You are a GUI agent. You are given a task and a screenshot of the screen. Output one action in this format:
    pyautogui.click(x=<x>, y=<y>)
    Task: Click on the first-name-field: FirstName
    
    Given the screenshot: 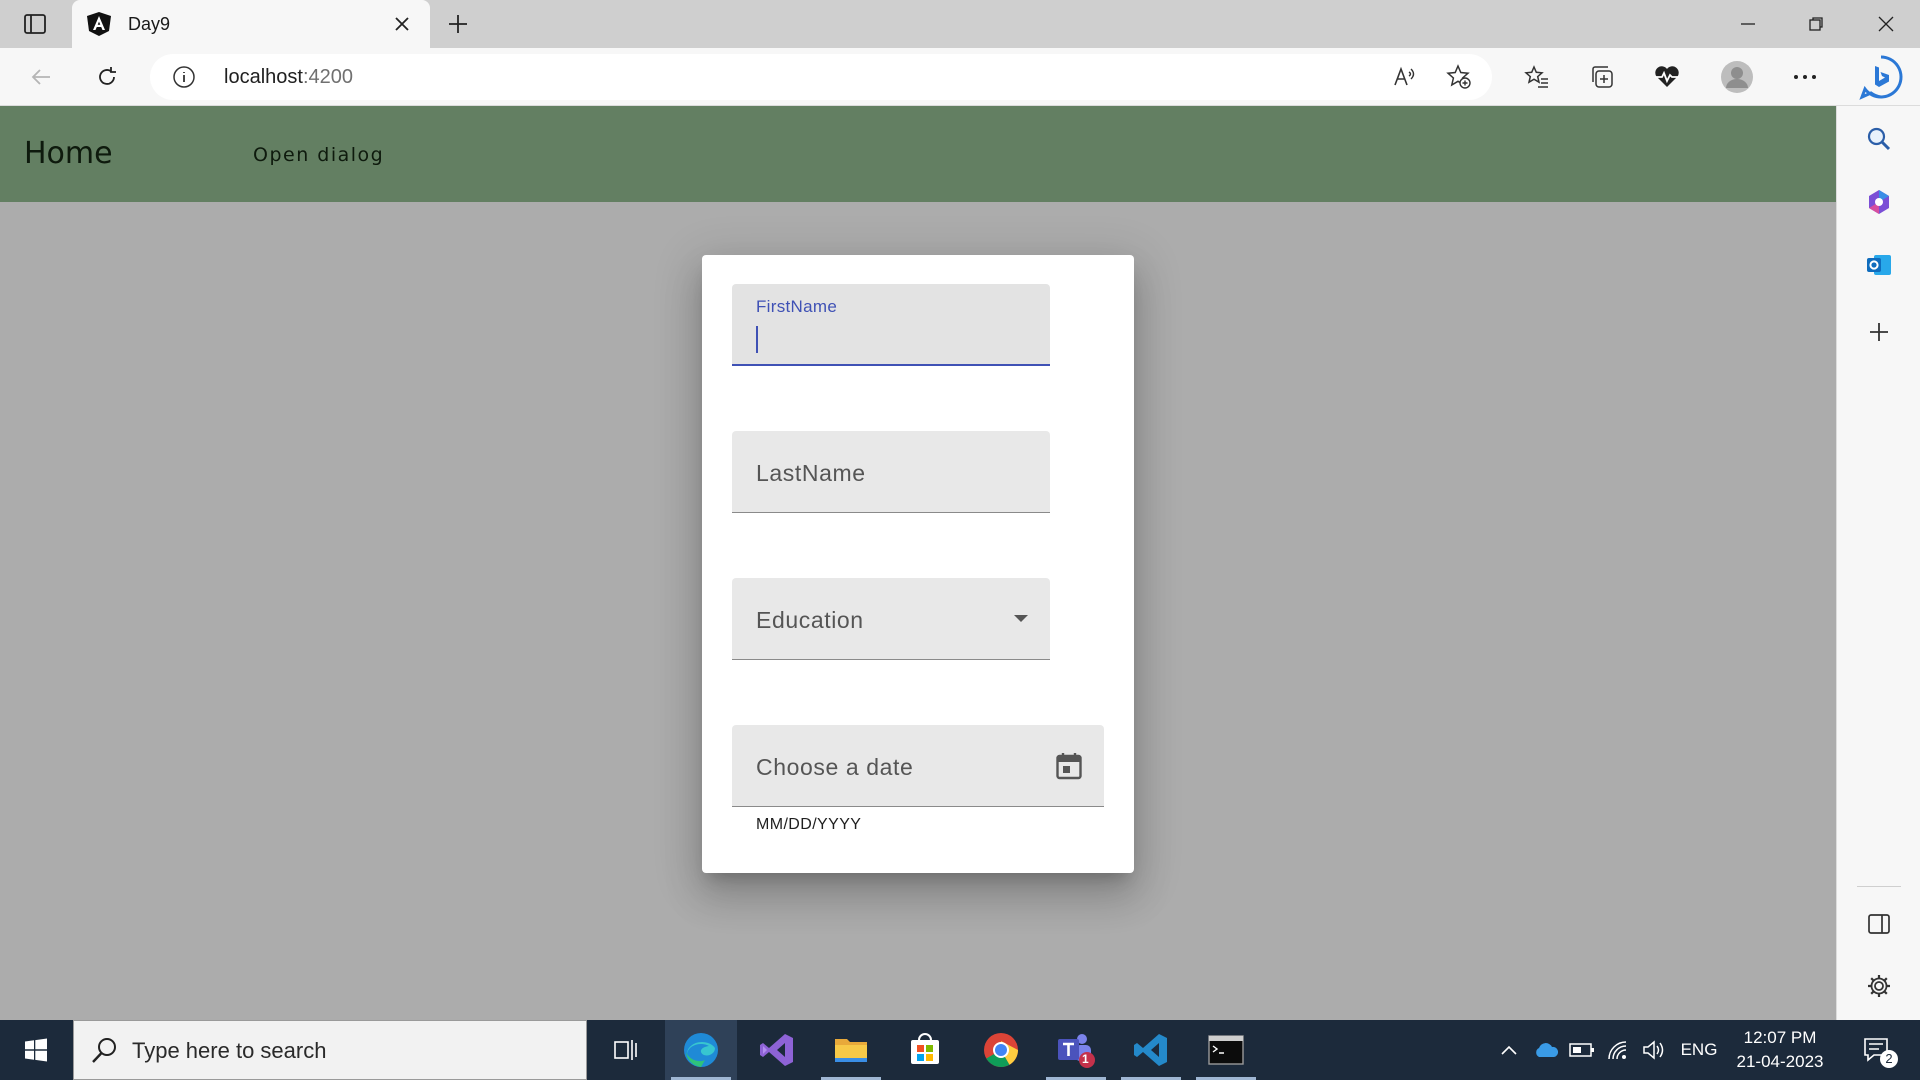 What is the action you would take?
    pyautogui.click(x=891, y=325)
    